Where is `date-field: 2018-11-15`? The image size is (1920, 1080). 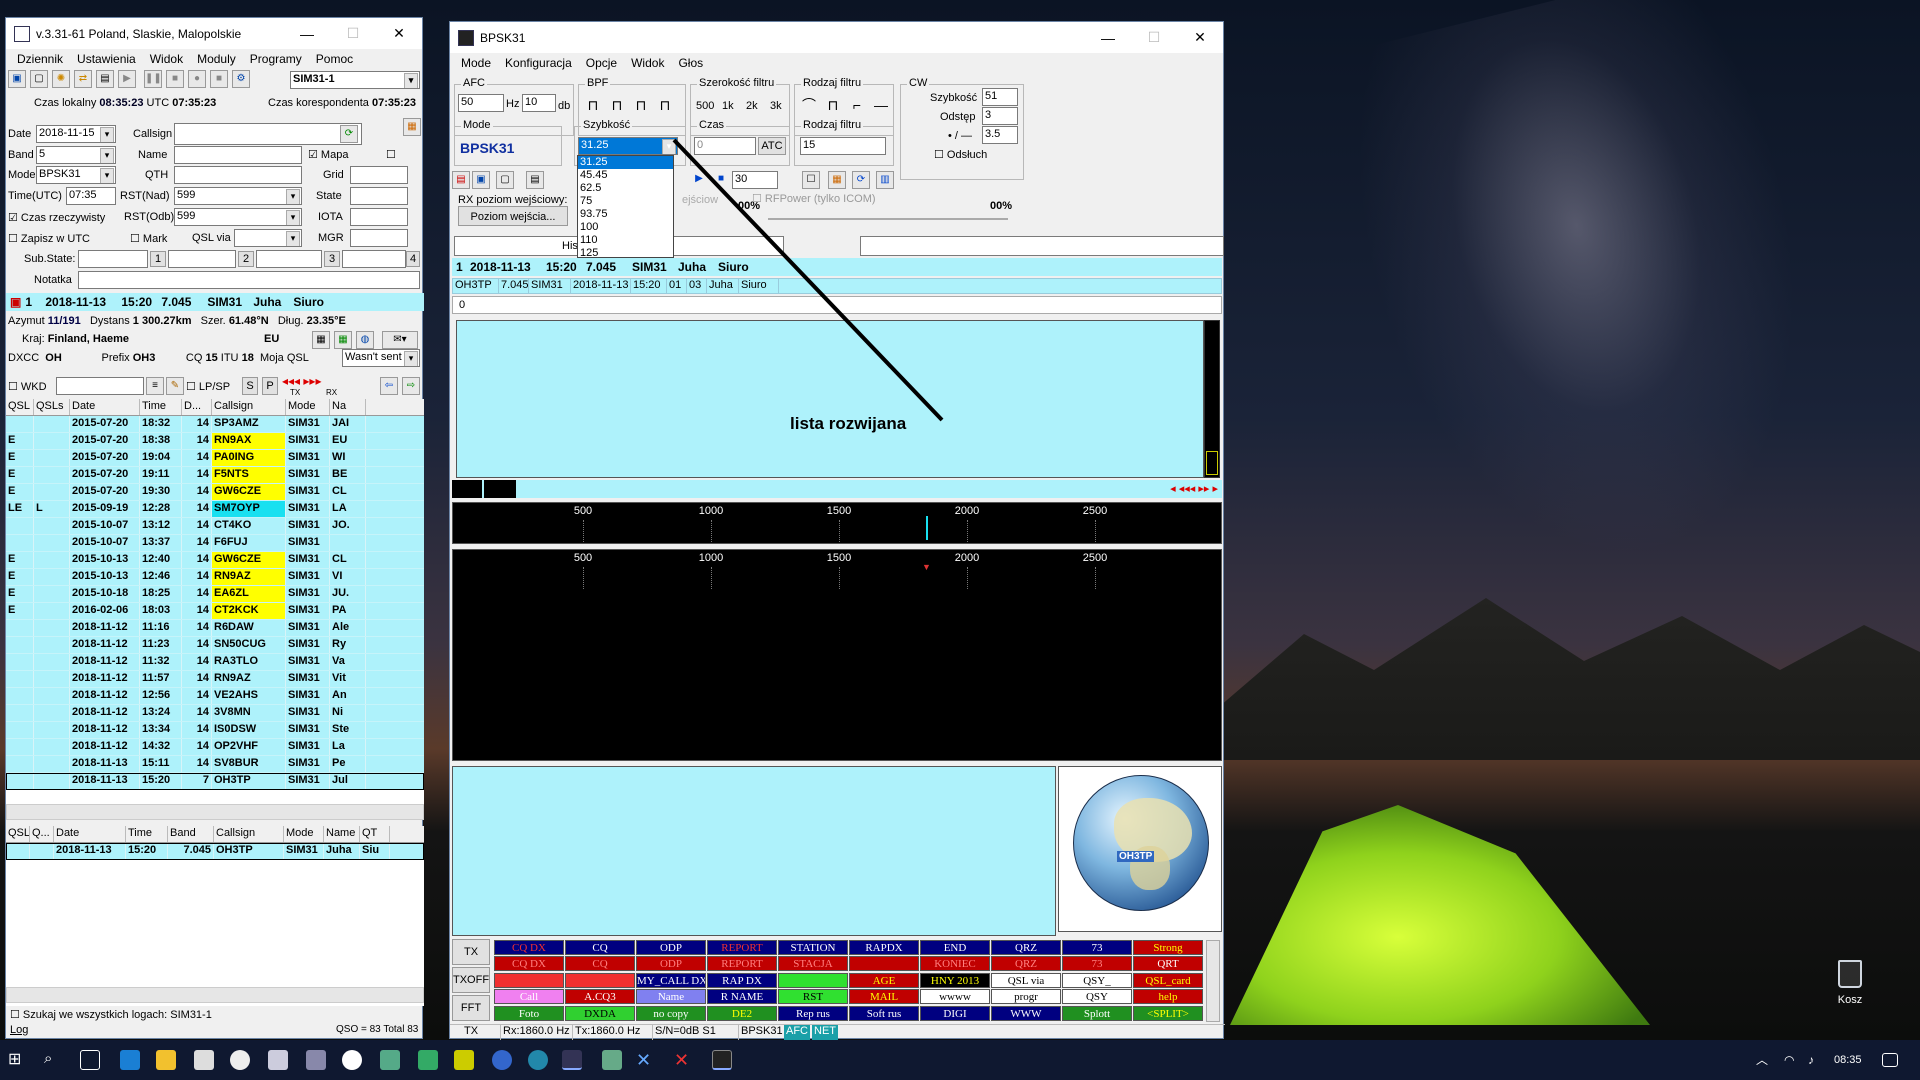 date-field: 2018-11-15 is located at coordinates (76, 134).